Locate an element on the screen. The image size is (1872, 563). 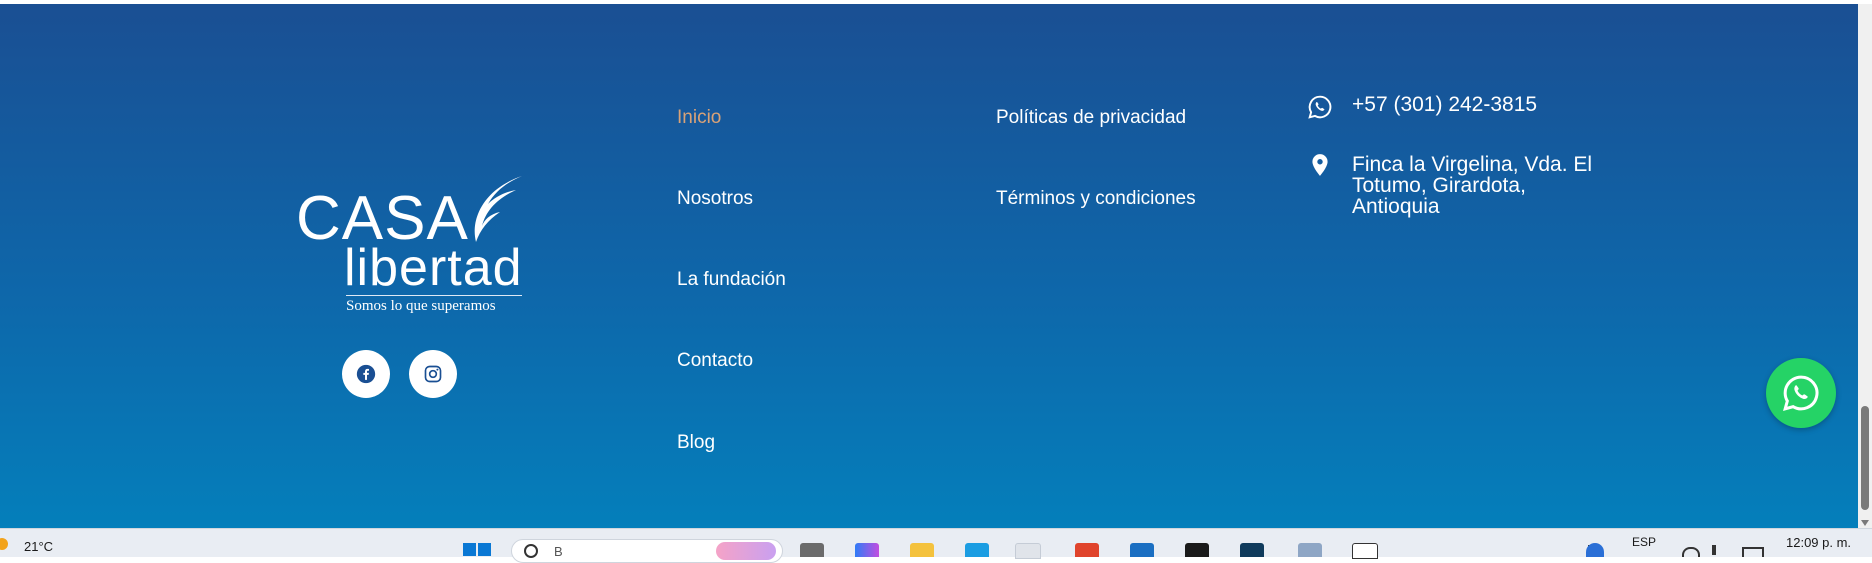
page-scrollbar is located at coordinates (1865, 266).